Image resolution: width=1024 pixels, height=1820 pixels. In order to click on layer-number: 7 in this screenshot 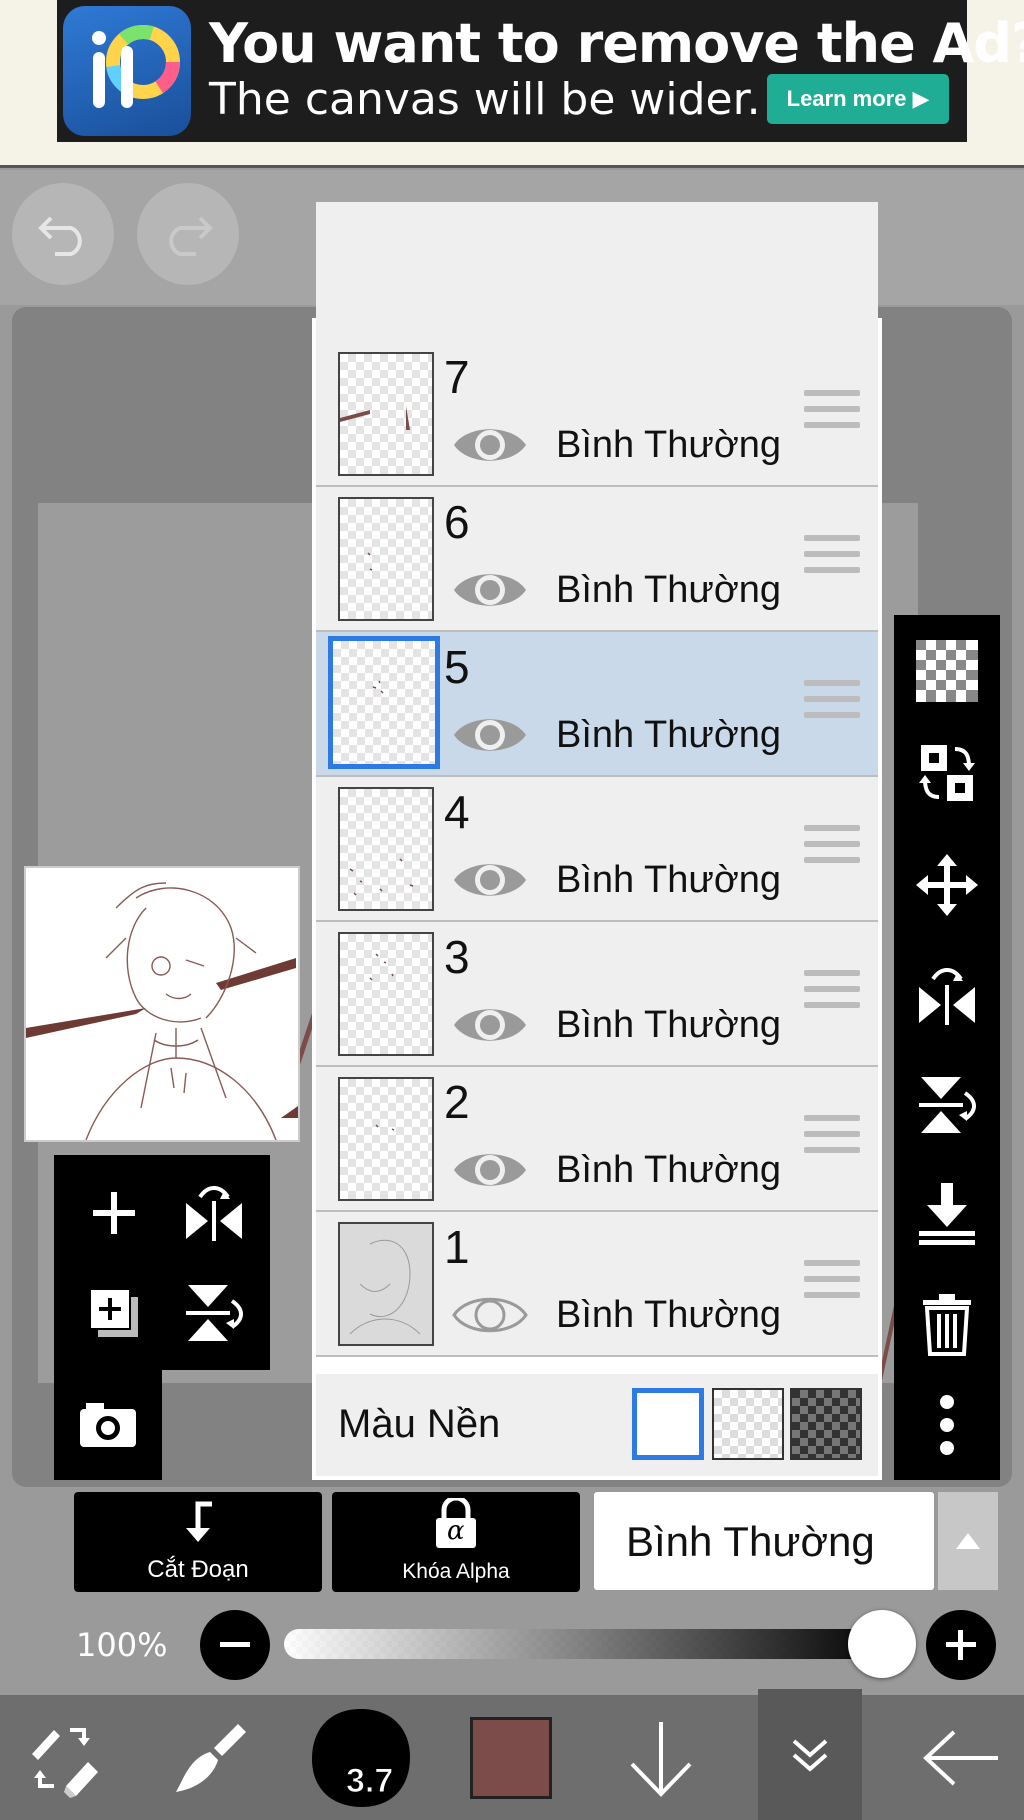, I will do `click(457, 377)`.